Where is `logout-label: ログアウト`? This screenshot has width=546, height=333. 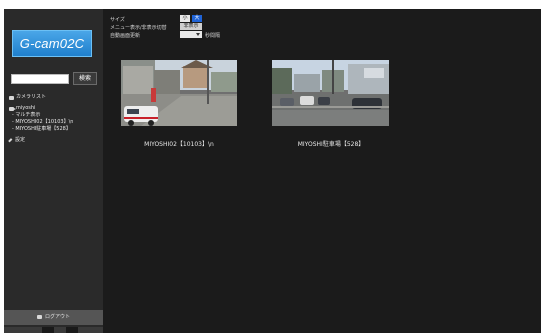 logout-label: ログアウト is located at coordinates (57, 317).